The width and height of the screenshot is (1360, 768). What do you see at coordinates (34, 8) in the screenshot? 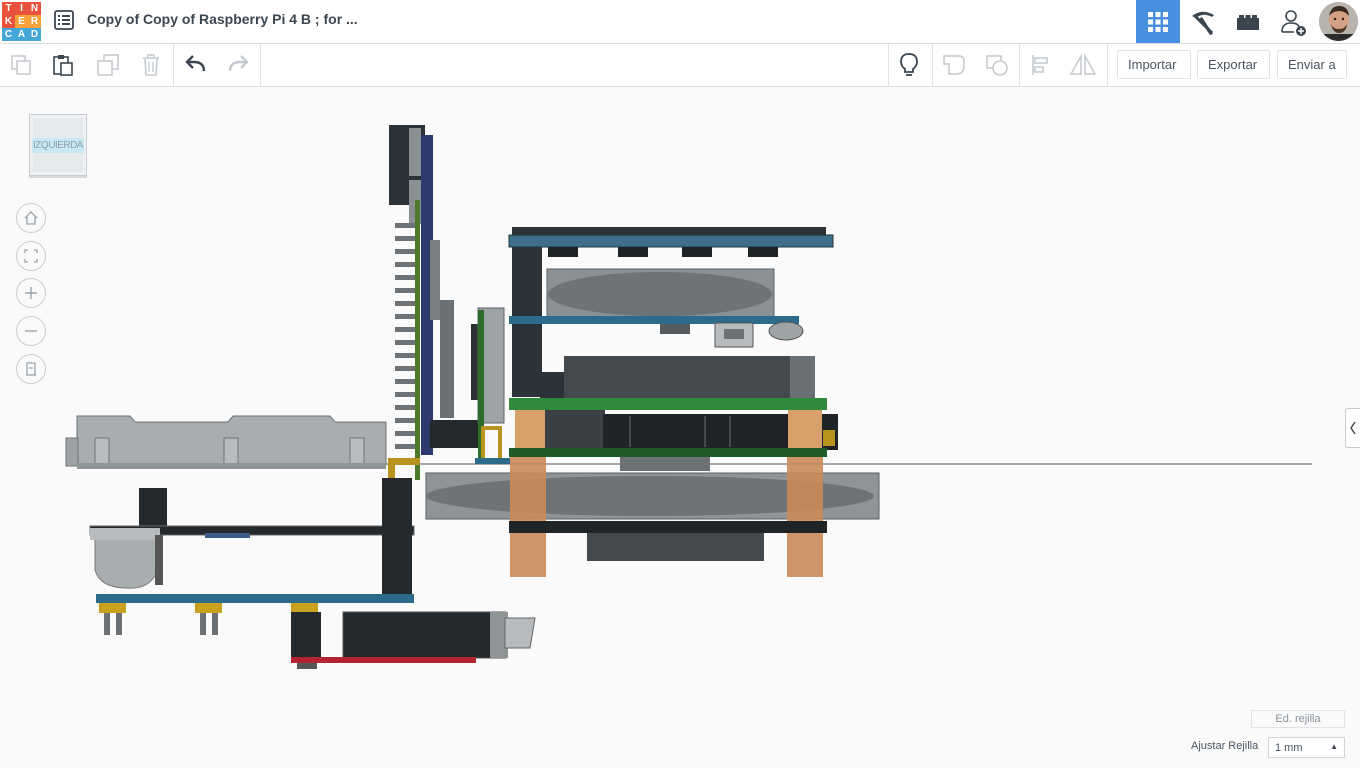
I see `logo-letter: N` at bounding box center [34, 8].